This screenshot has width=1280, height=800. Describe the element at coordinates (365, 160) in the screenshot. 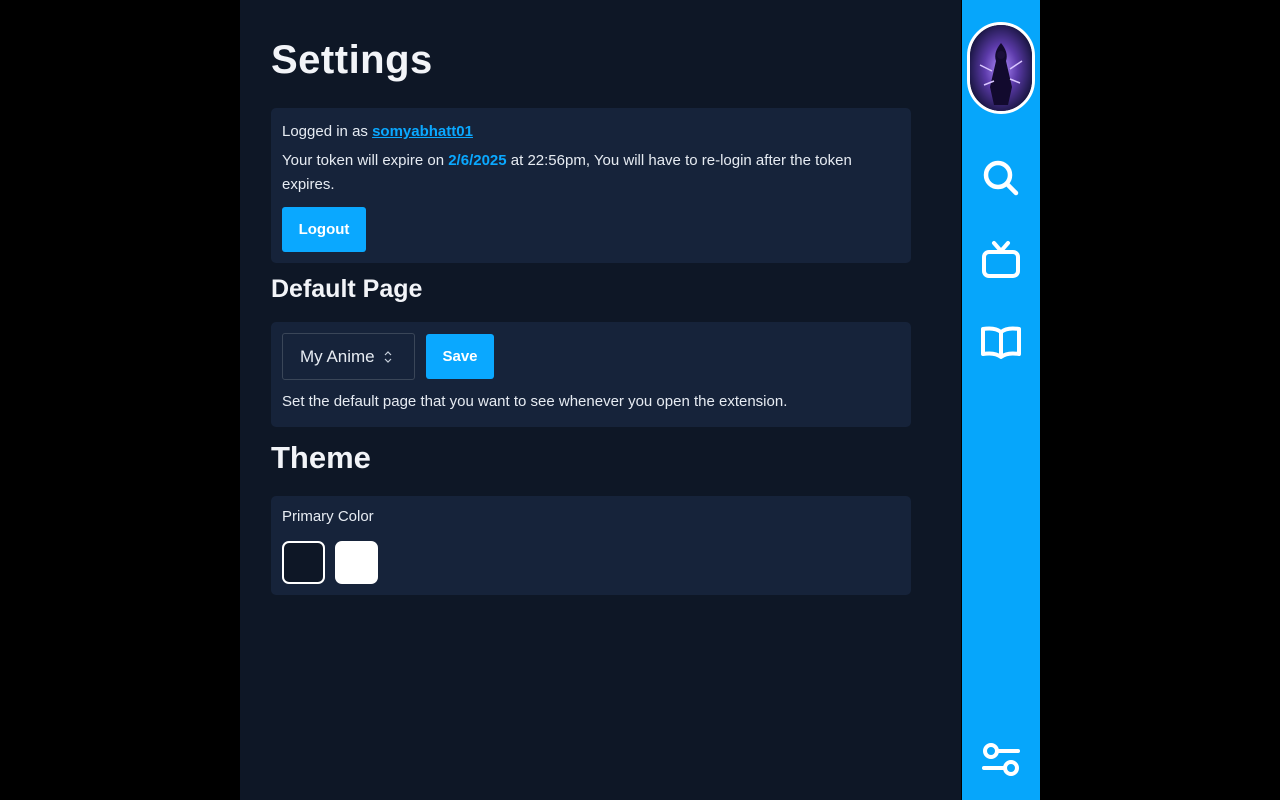

I see `token-prefix: Your token will expire on` at that location.